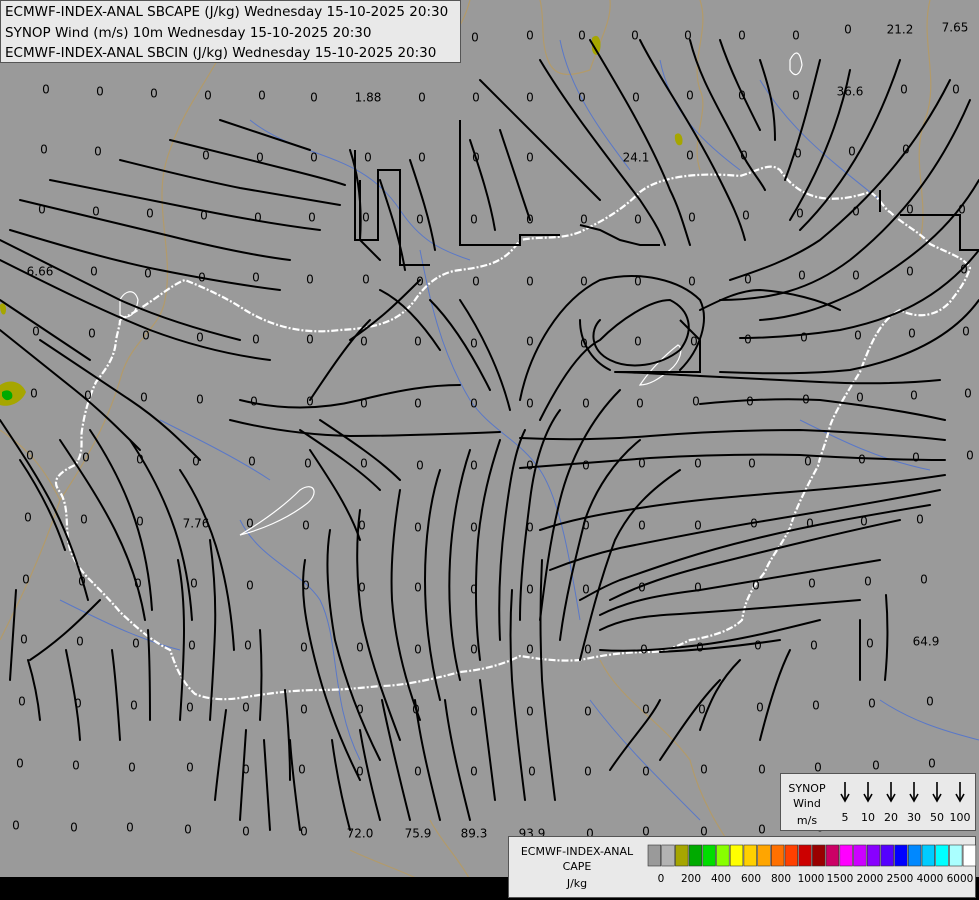 The height and width of the screenshot is (900, 979). What do you see at coordinates (721, 879) in the screenshot?
I see `cape-tick-label: 400` at bounding box center [721, 879].